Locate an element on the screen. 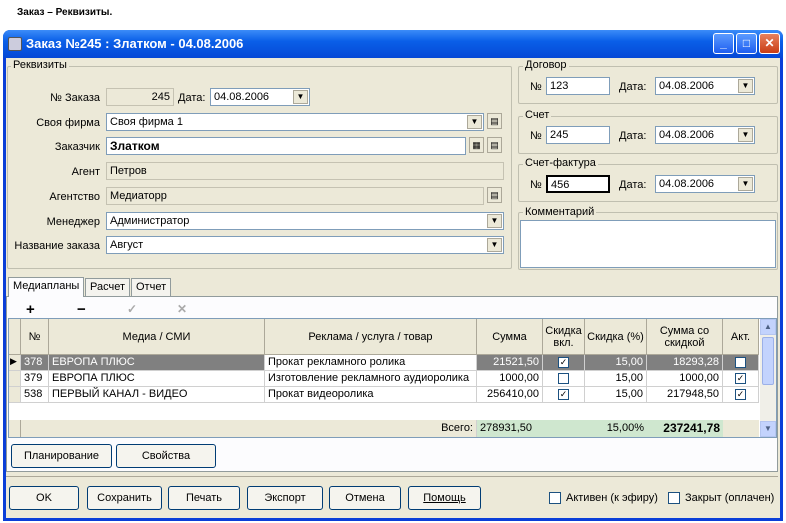 The height and width of the screenshot is (523, 786). client-field: Златком is located at coordinates (286, 146).